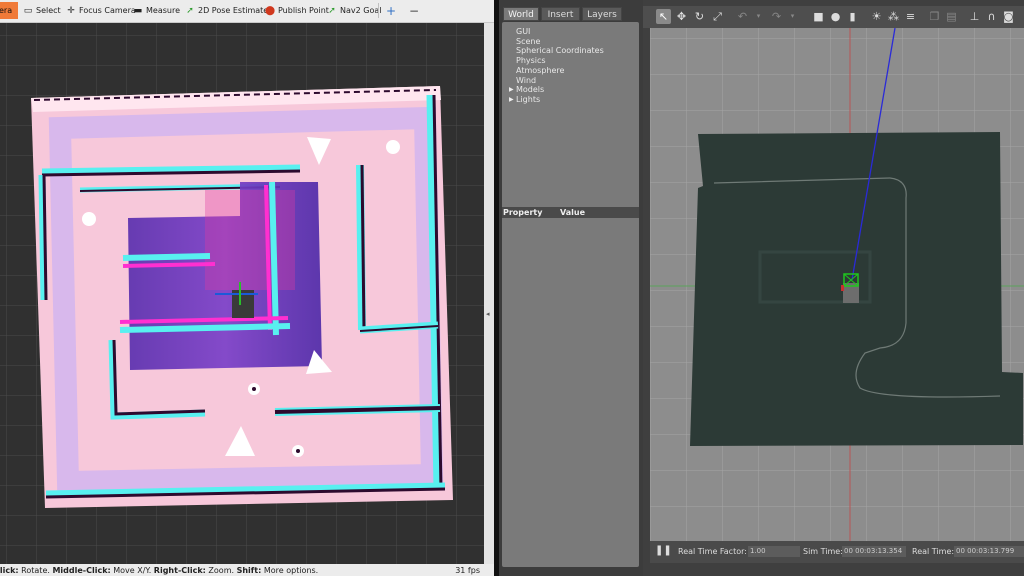  I want to click on ruler-icon: ▬, so click(138, 10).